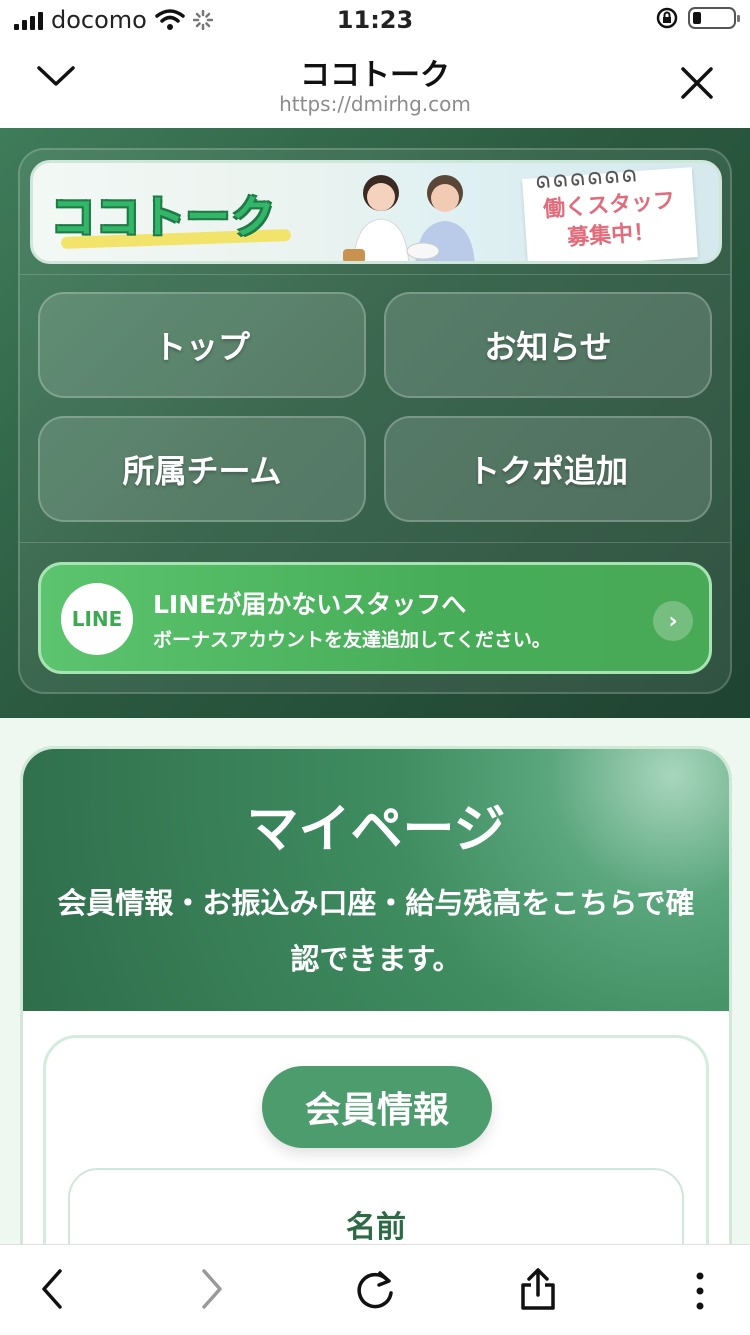  Describe the element at coordinates (352, 640) in the screenshot. I see `line-banner-subtitle: ボーナスアカウントを友達追加してください。` at that location.